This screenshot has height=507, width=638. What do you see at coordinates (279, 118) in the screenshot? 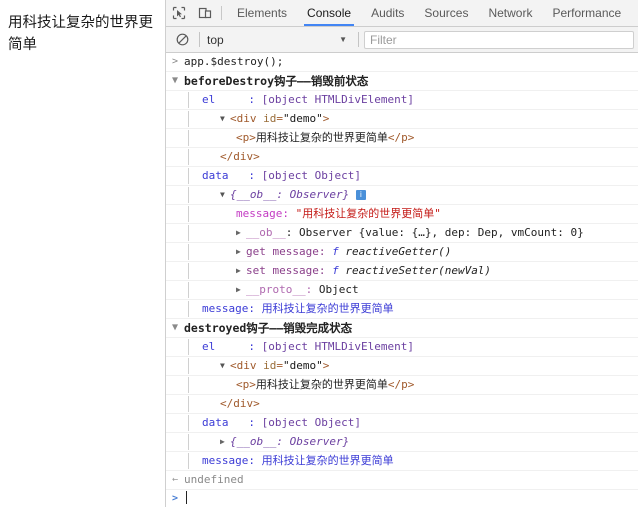
I see `group1-dom-attr-eq: =` at bounding box center [279, 118].